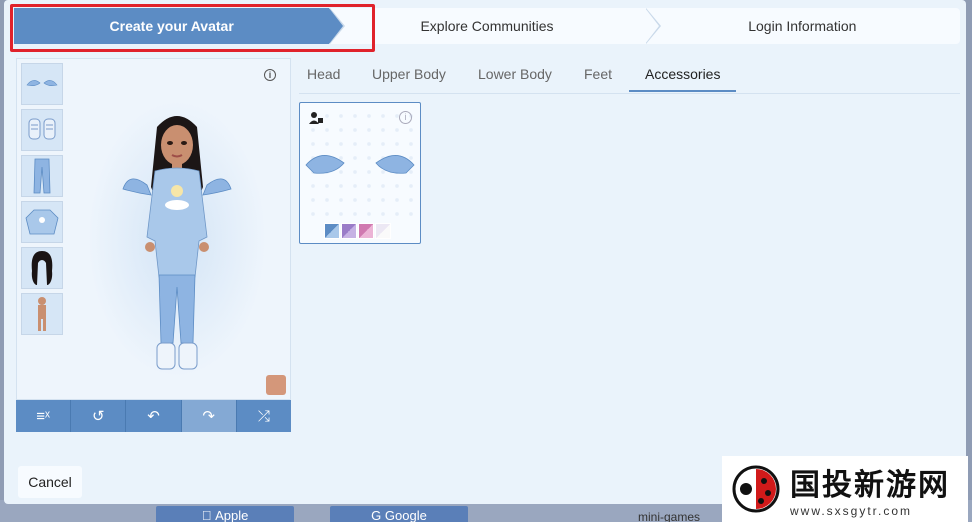 The height and width of the screenshot is (522, 972). I want to click on undo-all-button: ↺, so click(99, 416).